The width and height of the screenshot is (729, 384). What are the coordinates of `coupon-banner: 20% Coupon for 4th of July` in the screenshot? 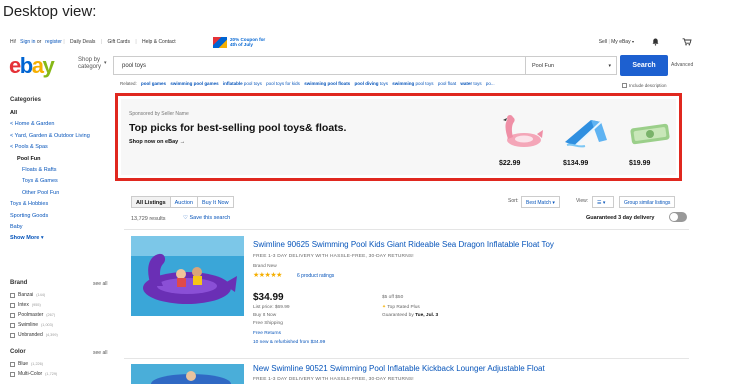 It's located at (253, 42).